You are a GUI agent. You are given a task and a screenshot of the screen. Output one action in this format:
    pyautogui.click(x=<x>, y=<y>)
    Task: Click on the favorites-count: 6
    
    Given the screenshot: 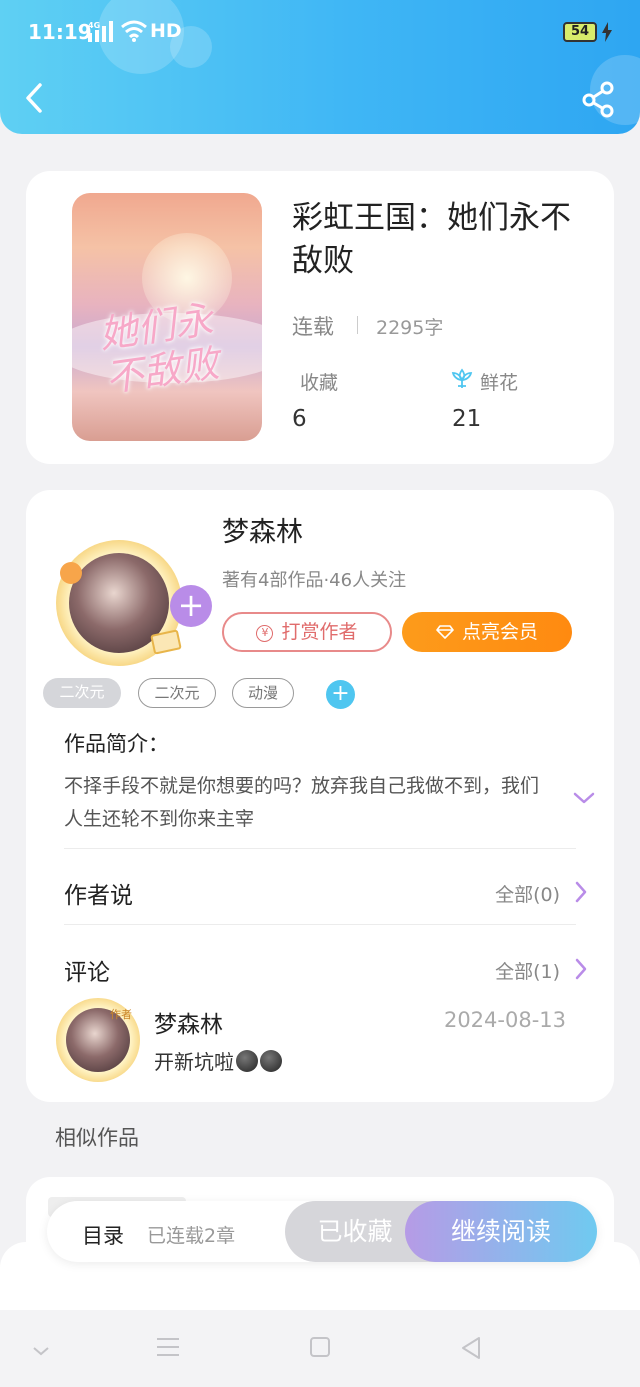 What is the action you would take?
    pyautogui.click(x=299, y=419)
    